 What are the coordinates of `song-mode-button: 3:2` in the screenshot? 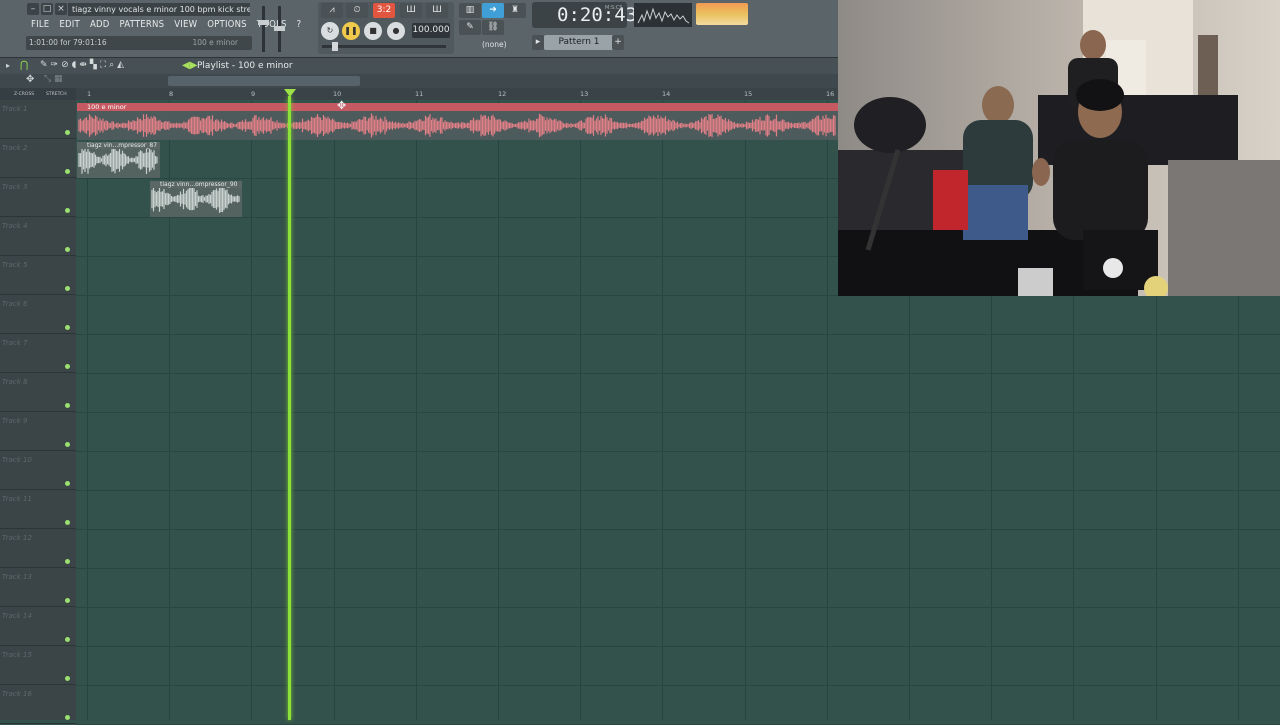 It's located at (384, 10).